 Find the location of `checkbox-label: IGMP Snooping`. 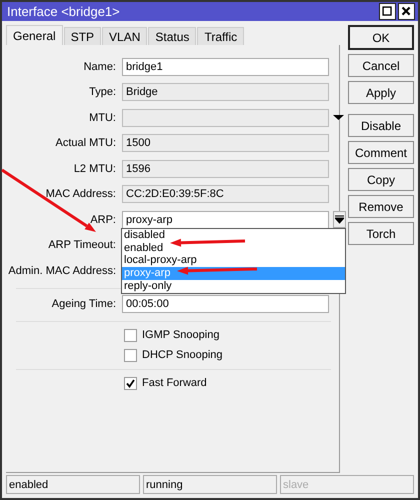

checkbox-label: IGMP Snooping is located at coordinates (181, 335).